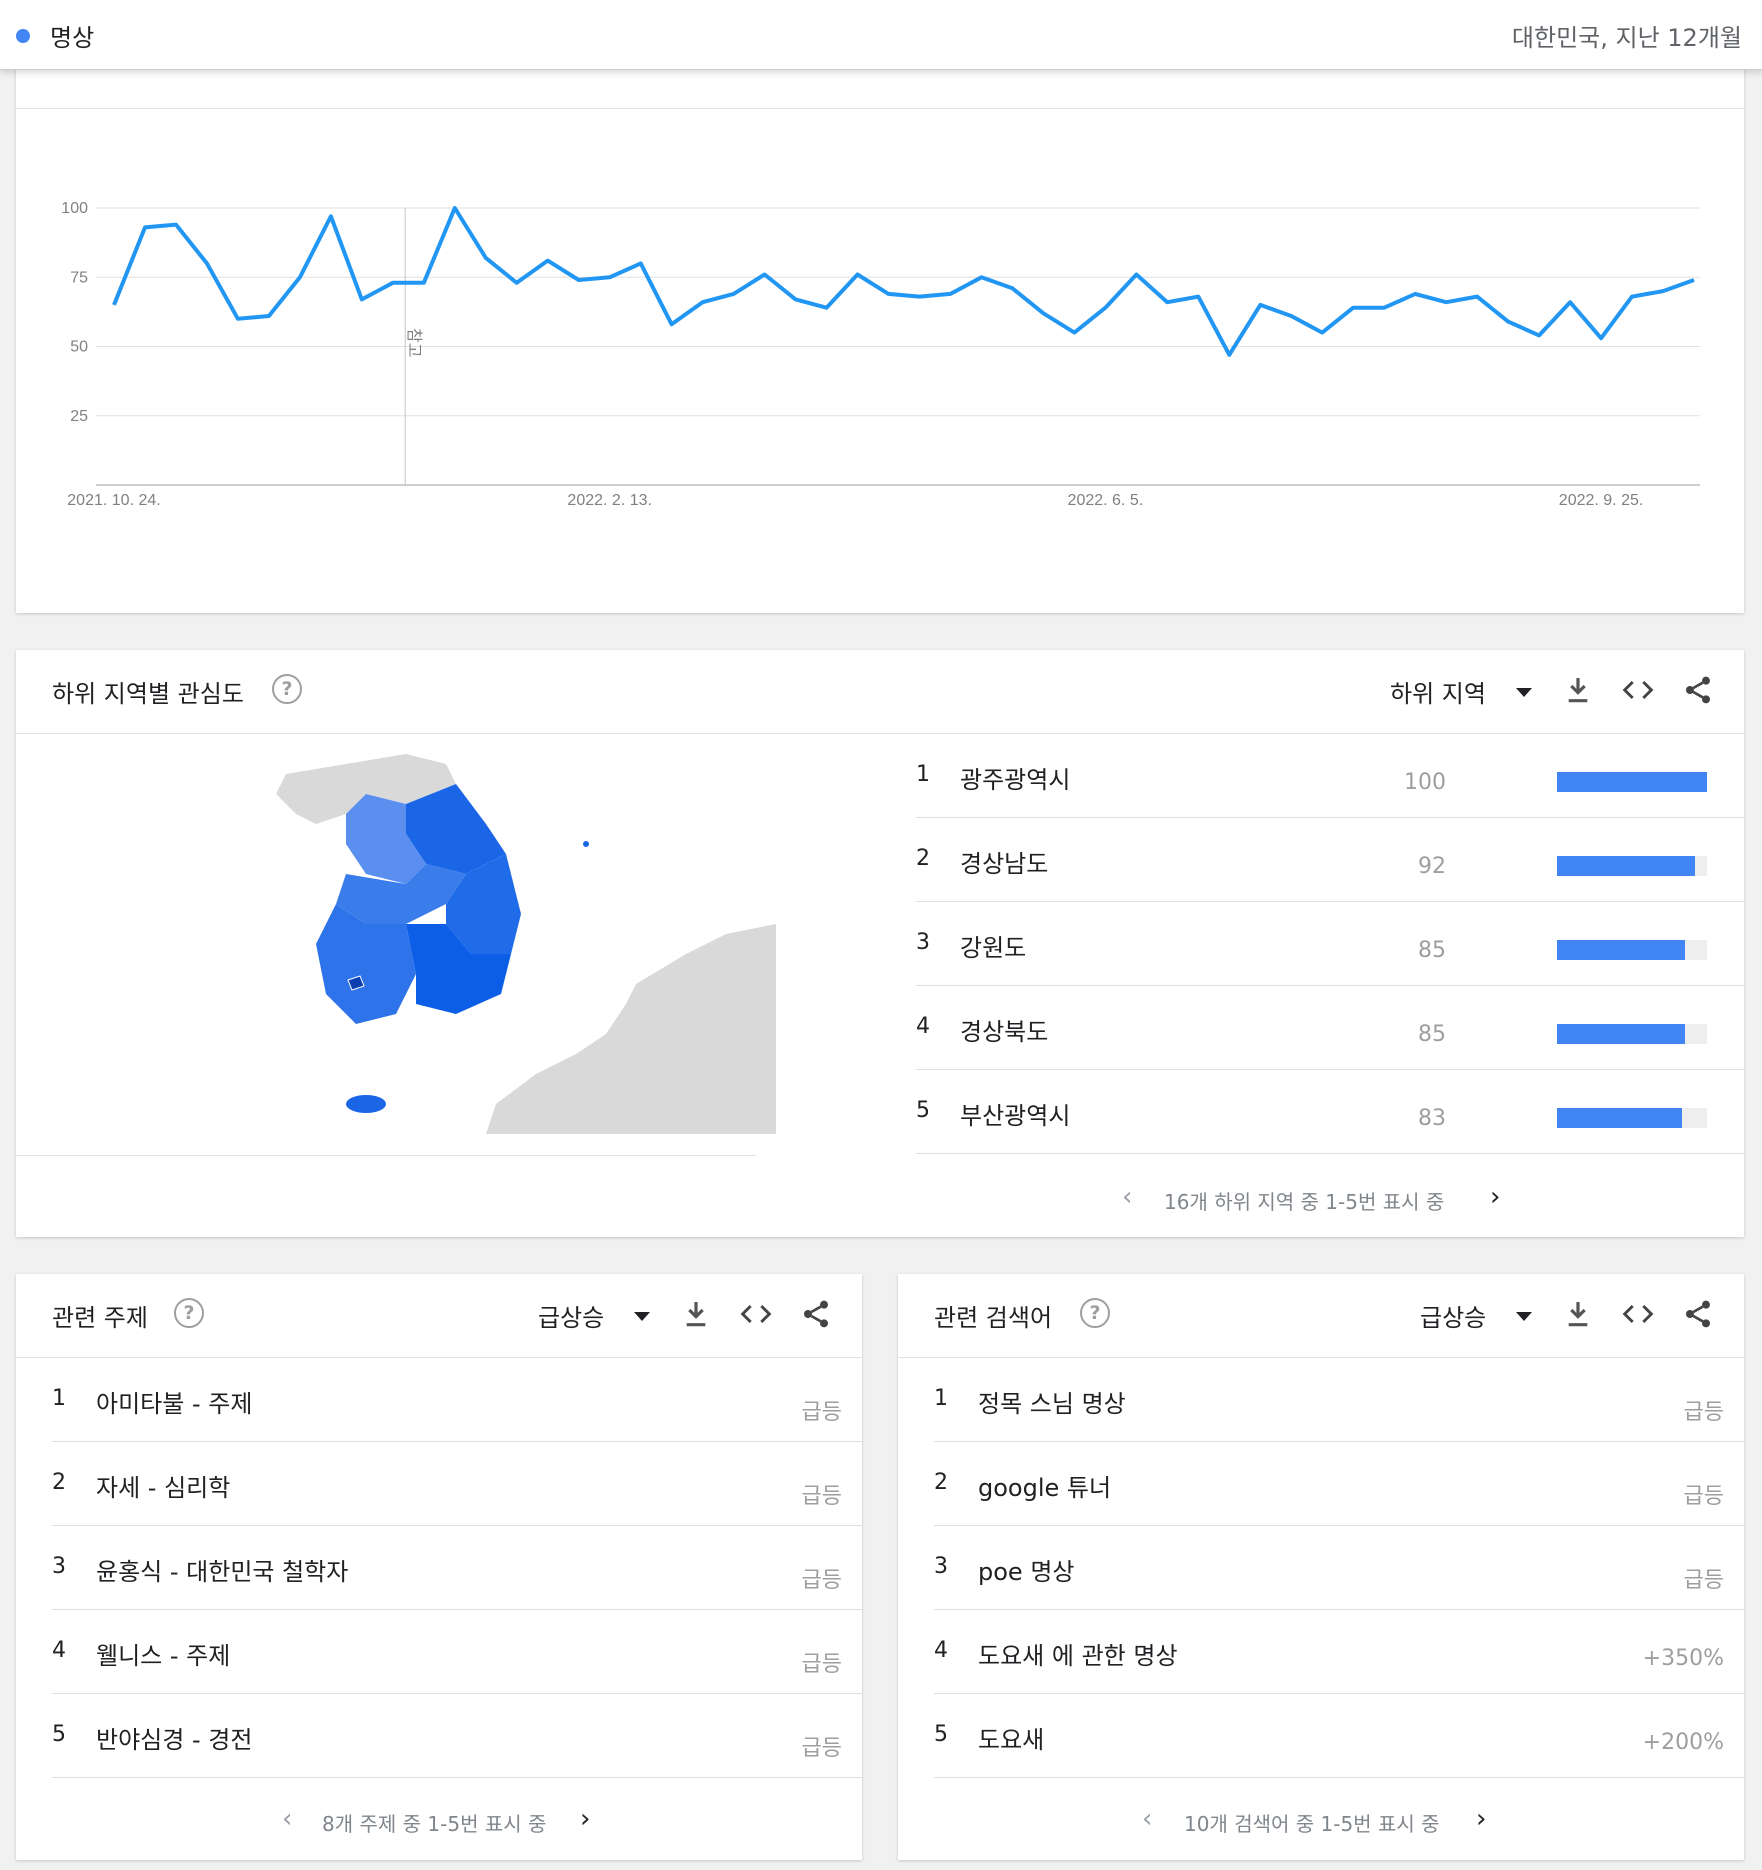 Image resolution: width=1762 pixels, height=1870 pixels. What do you see at coordinates (457, 1568) in the screenshot?
I see `related-topic-row: 3 윤홍식 - 대한민국 철학자 급등` at bounding box center [457, 1568].